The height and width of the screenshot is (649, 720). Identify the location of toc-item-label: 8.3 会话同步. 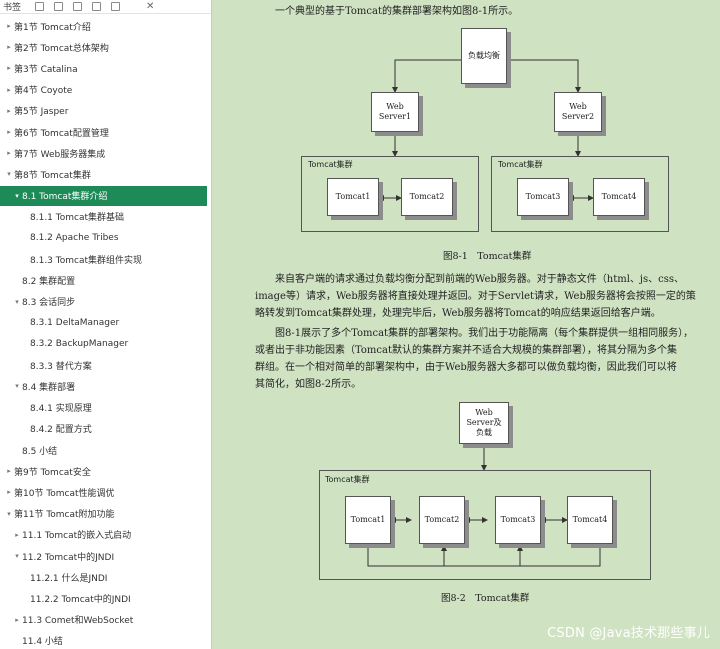
(49, 303).